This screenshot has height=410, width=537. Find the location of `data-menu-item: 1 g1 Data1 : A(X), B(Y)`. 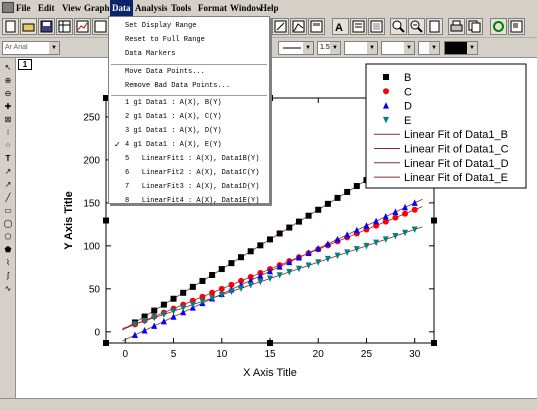

data-menu-item: 1 g1 Data1 : A(X), B(Y) is located at coordinates (189, 103).